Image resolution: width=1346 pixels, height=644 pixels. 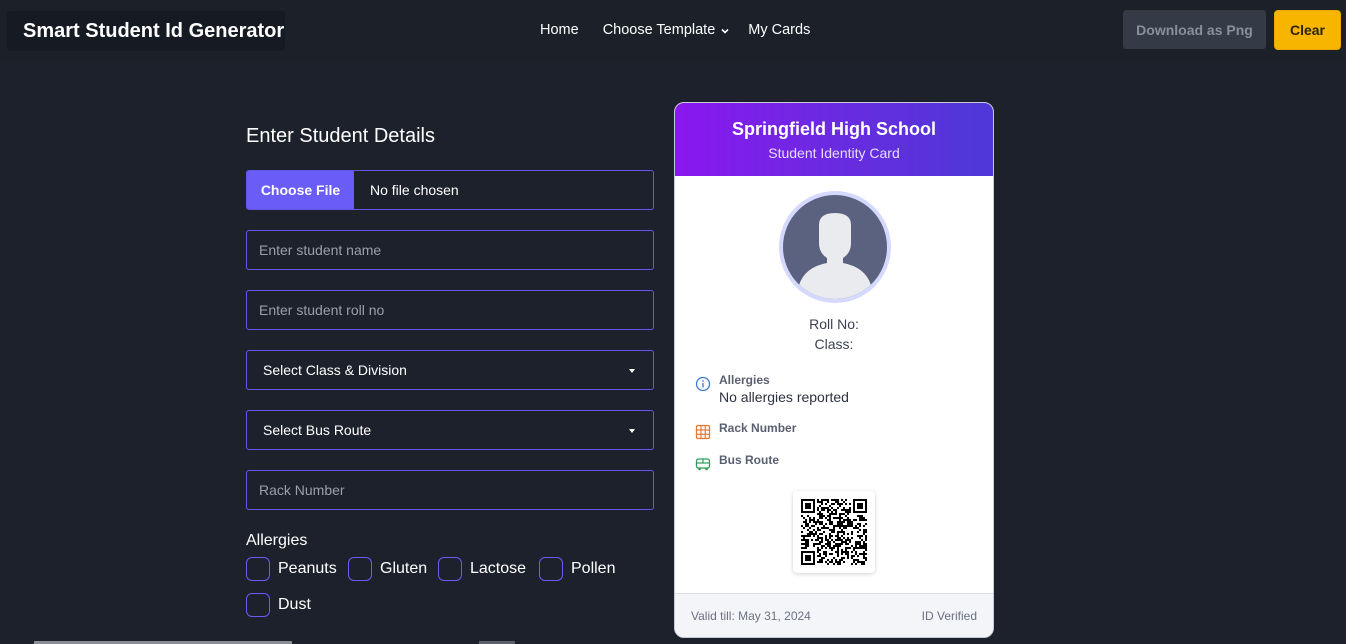 What do you see at coordinates (450, 490) in the screenshot?
I see `rack-number-input: Rack Number` at bounding box center [450, 490].